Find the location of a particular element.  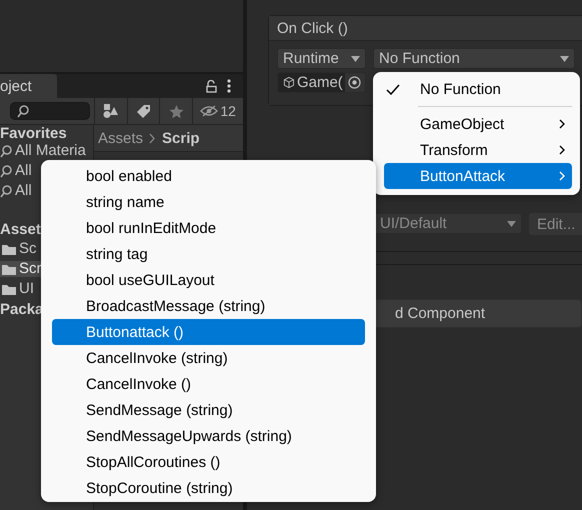

tag-icon is located at coordinates (143, 111).